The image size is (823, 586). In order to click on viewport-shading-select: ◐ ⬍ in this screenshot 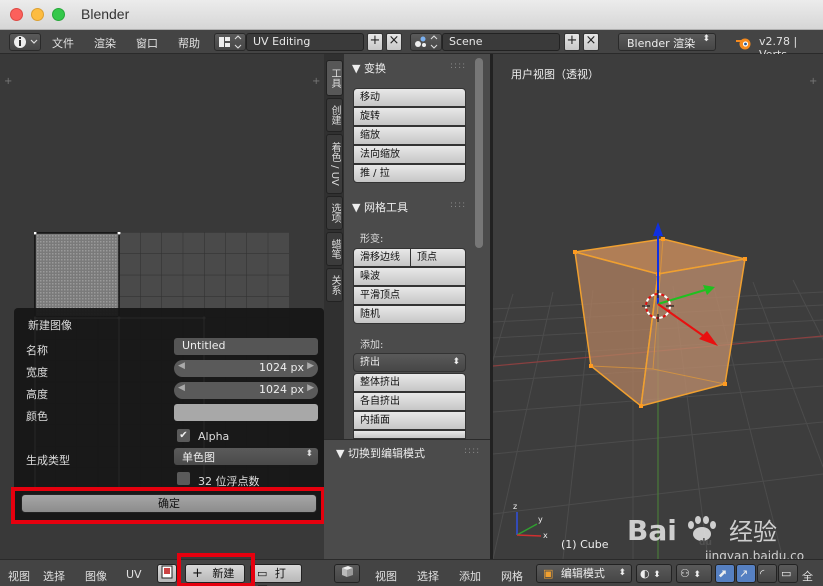, I will do `click(654, 573)`.